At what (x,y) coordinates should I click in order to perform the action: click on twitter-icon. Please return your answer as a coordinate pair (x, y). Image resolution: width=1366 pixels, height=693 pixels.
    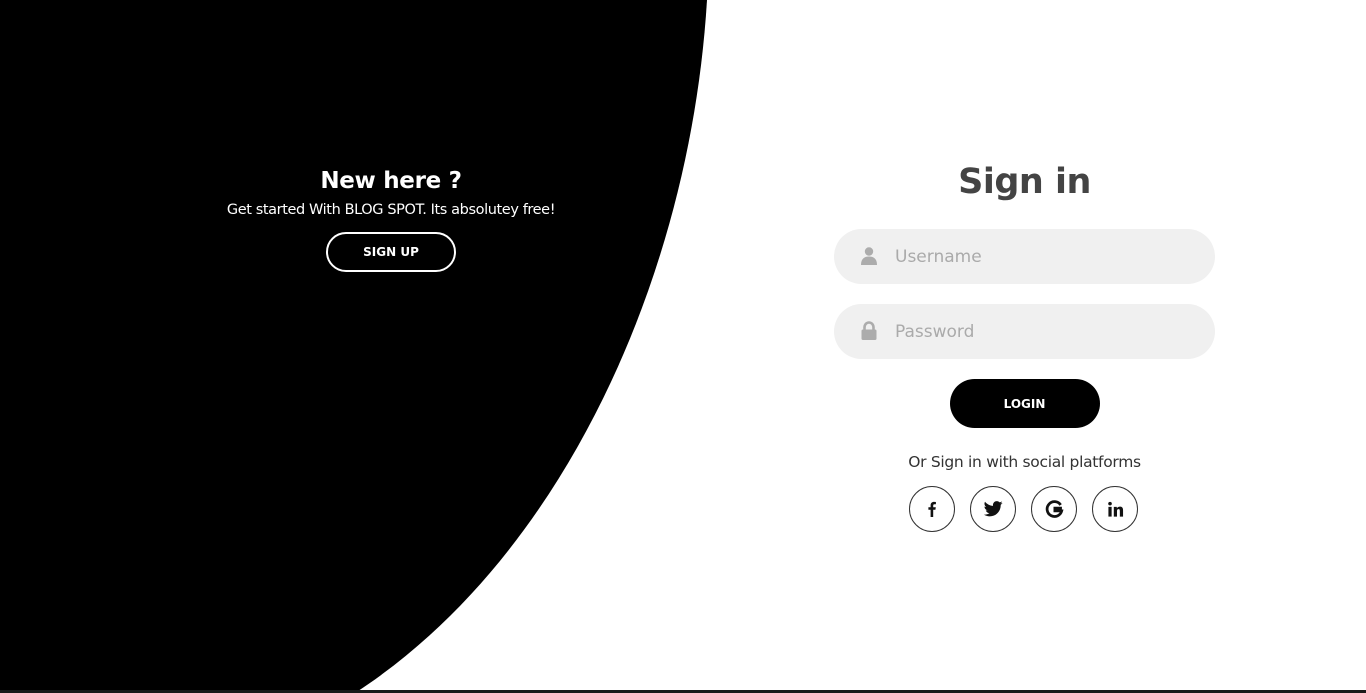
    Looking at the image, I should click on (993, 509).